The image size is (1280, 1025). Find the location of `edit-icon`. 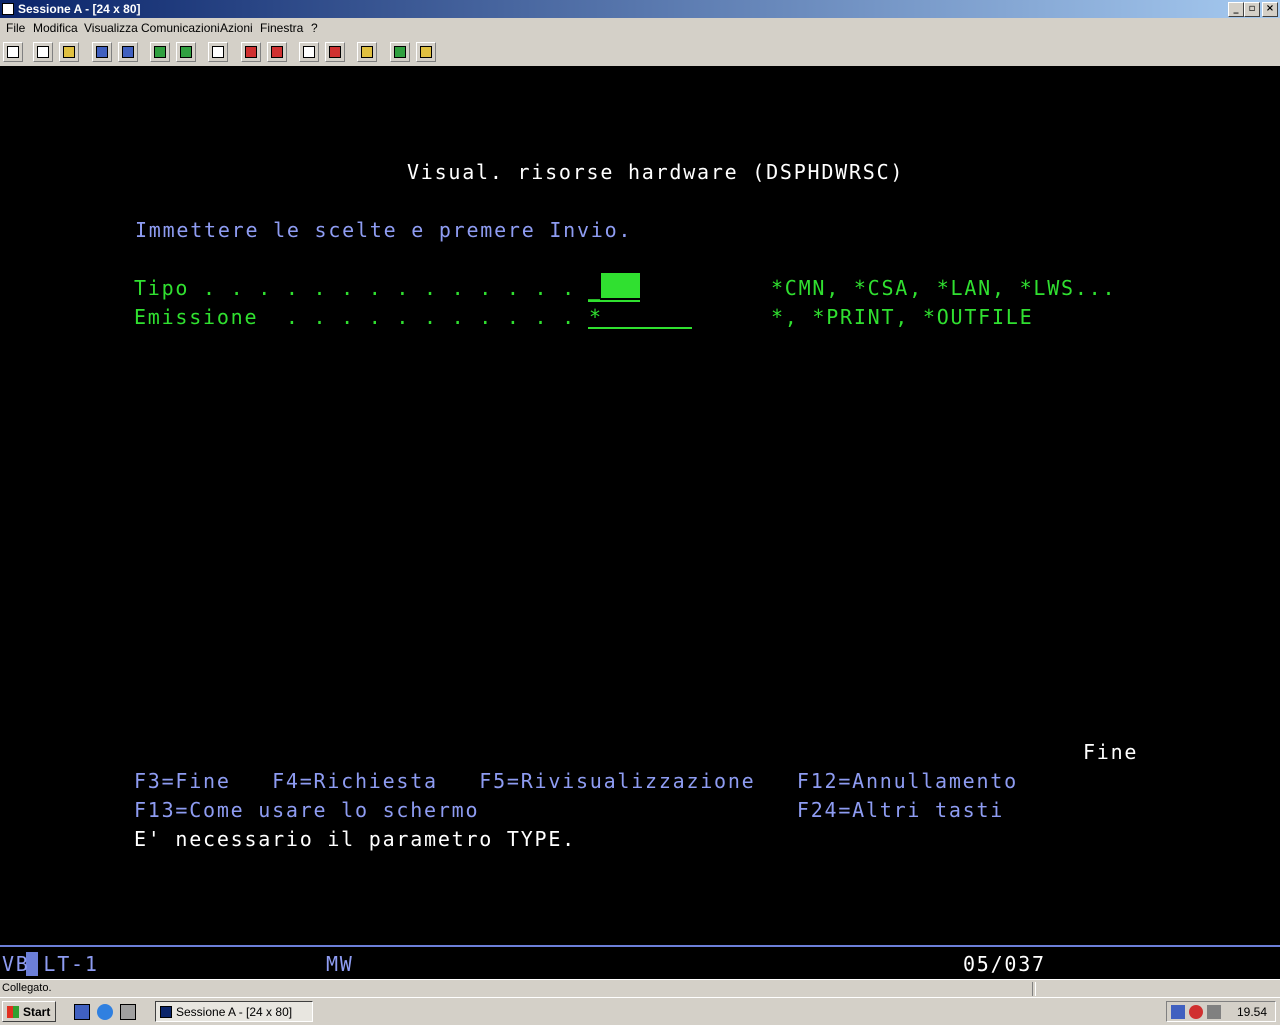

edit-icon is located at coordinates (335, 52).